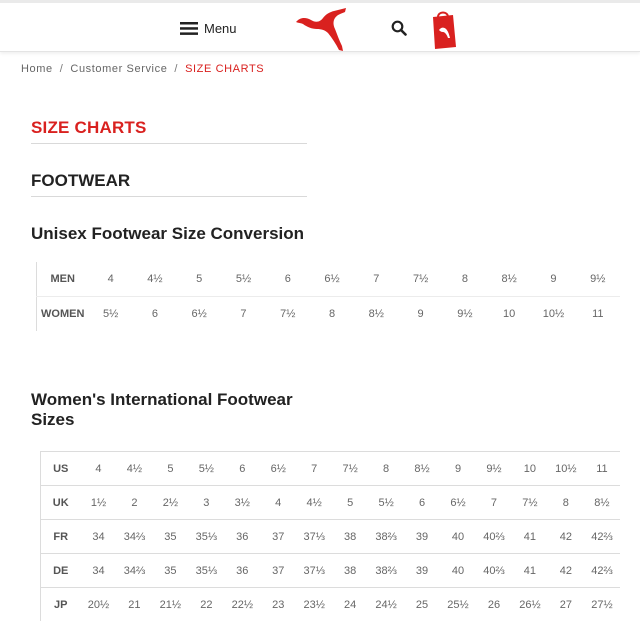 The height and width of the screenshot is (640, 640). What do you see at coordinates (314, 536) in the screenshot?
I see `table-cell: 37⅓` at bounding box center [314, 536].